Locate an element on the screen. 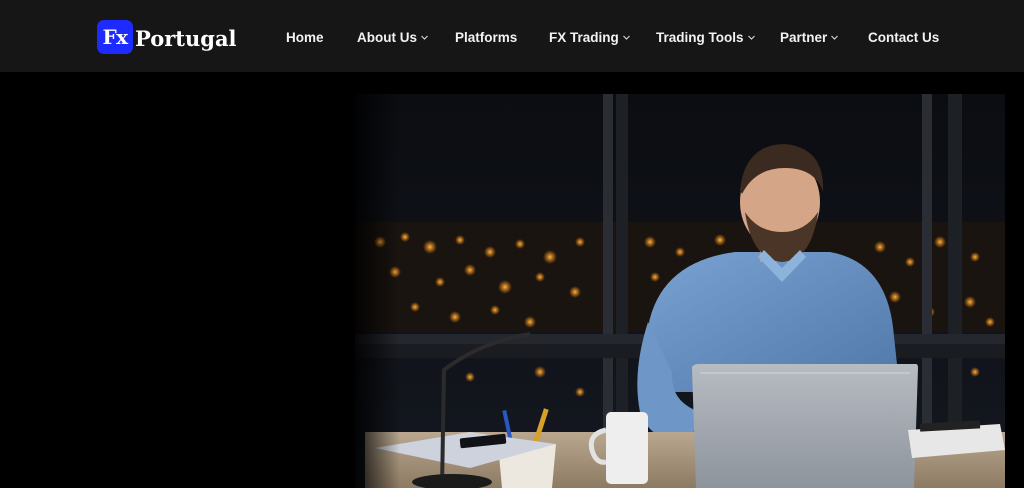 The height and width of the screenshot is (488, 1024). nav-item-contact-us: Contact Us is located at coordinates (903, 37).